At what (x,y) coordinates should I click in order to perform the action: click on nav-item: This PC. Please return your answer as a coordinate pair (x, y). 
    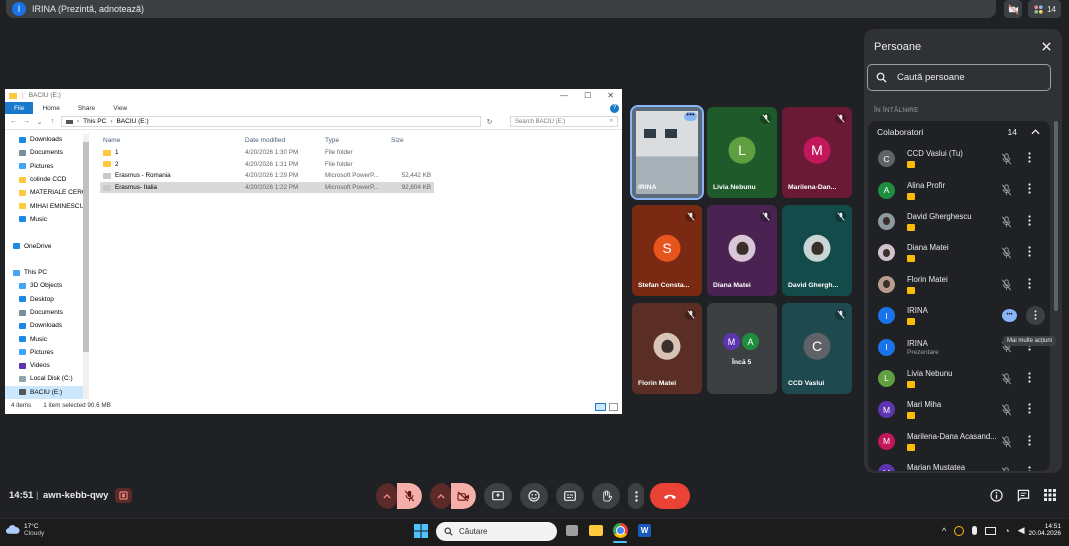
    Looking at the image, I should click on (46, 272).